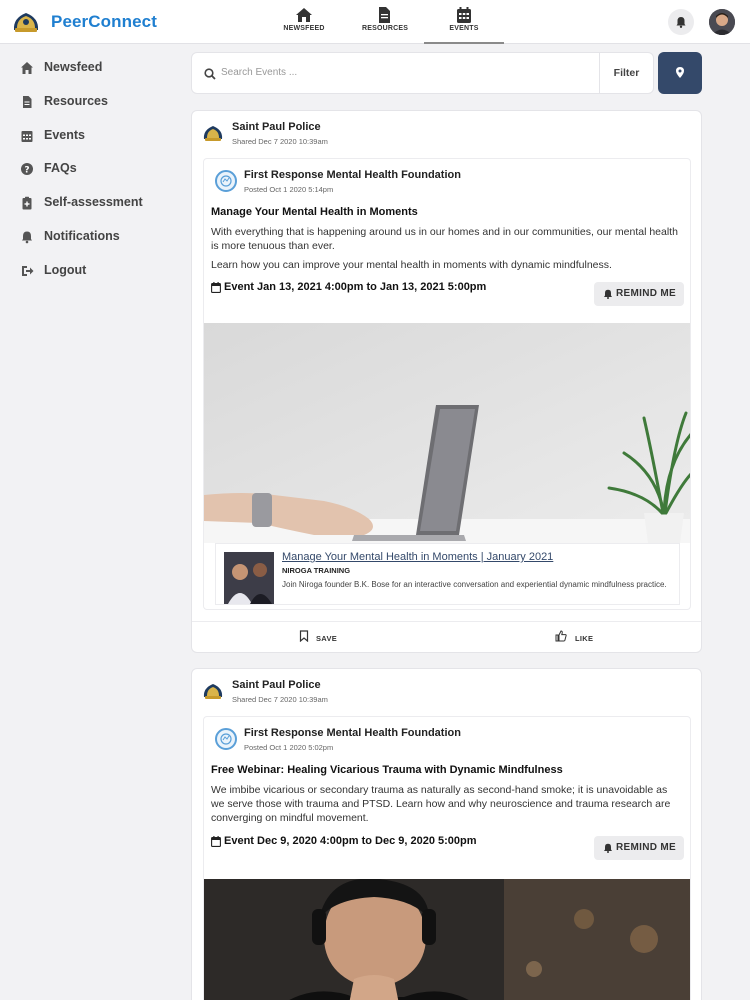 The width and height of the screenshot is (750, 1000). I want to click on search-icon, so click(210, 74).